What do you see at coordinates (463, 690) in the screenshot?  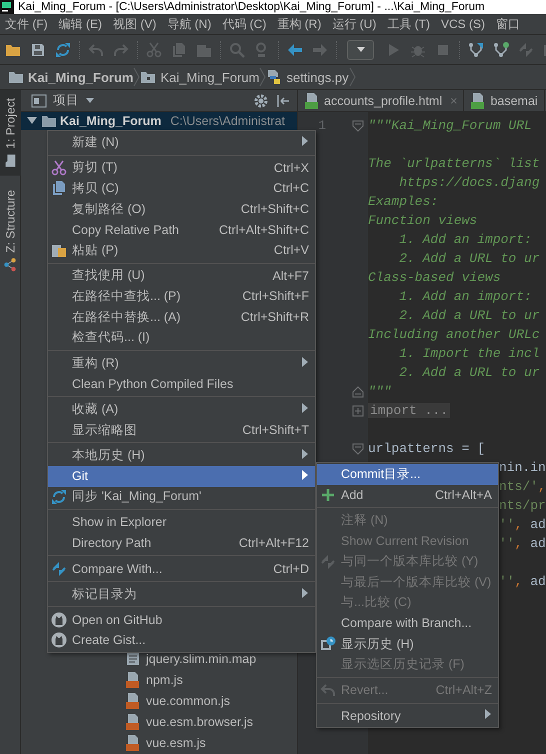 I see `shortcut-label: Ctrl+Alt+Z` at bounding box center [463, 690].